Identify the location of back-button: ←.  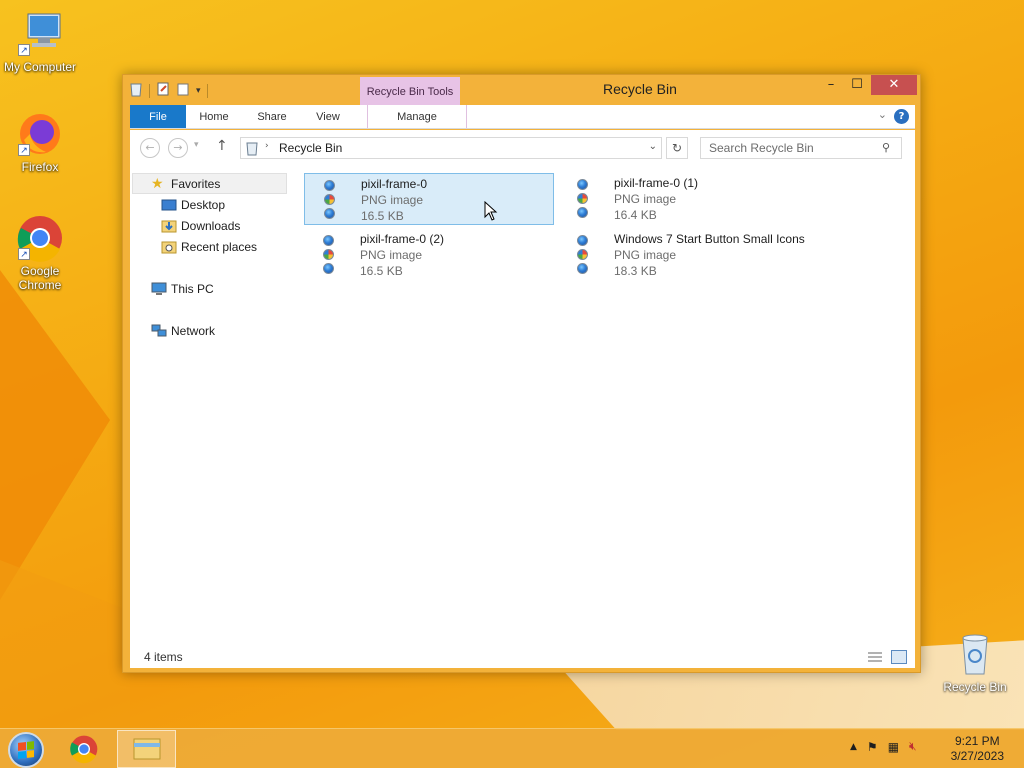
(150, 148).